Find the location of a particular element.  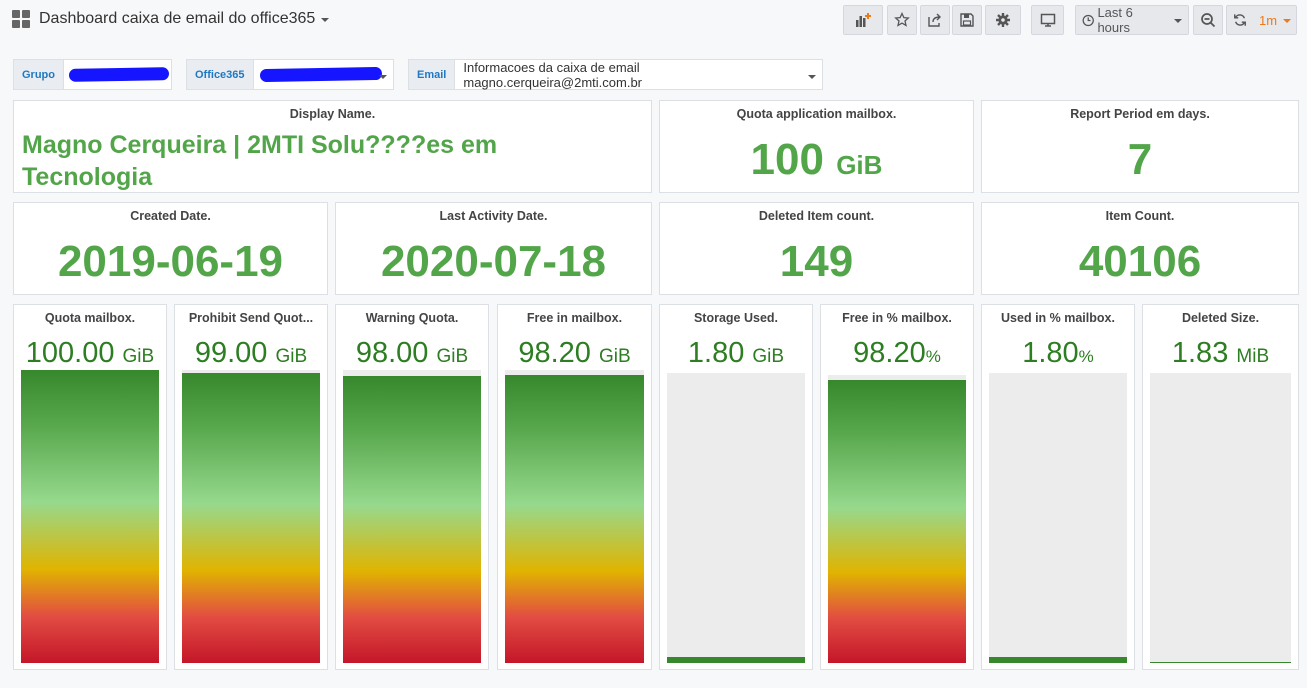

zoom-out-icon is located at coordinates (1208, 20).